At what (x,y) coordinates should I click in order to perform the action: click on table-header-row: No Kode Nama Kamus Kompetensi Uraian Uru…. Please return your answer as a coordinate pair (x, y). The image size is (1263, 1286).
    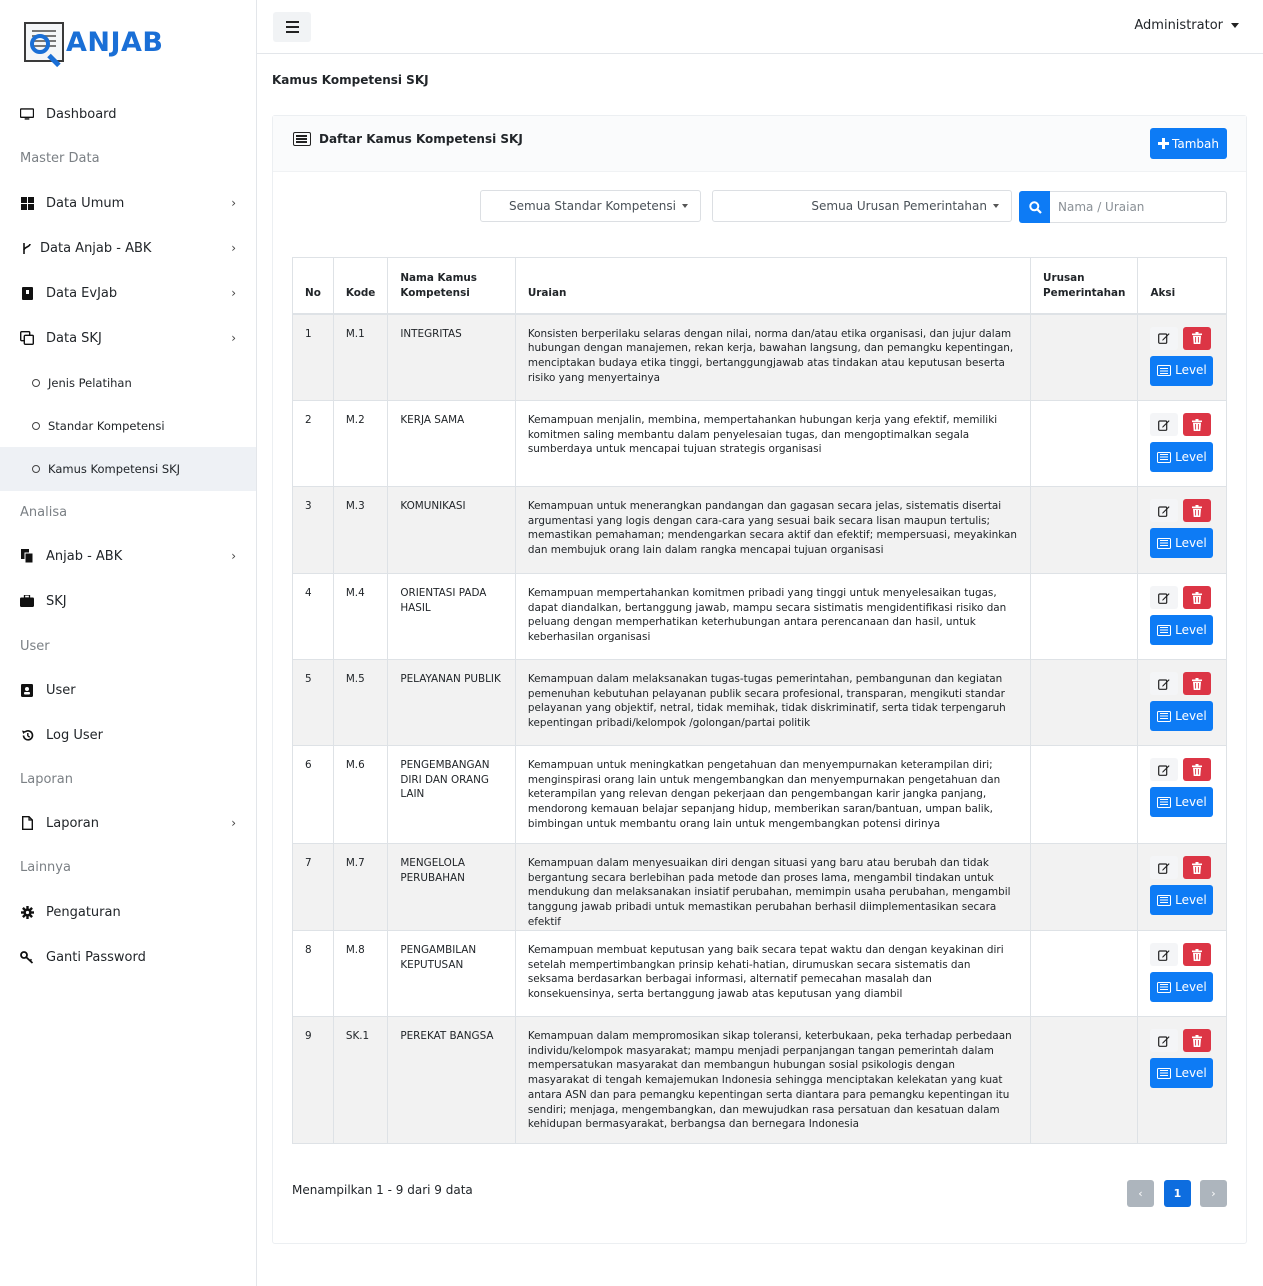
    Looking at the image, I should click on (759, 285).